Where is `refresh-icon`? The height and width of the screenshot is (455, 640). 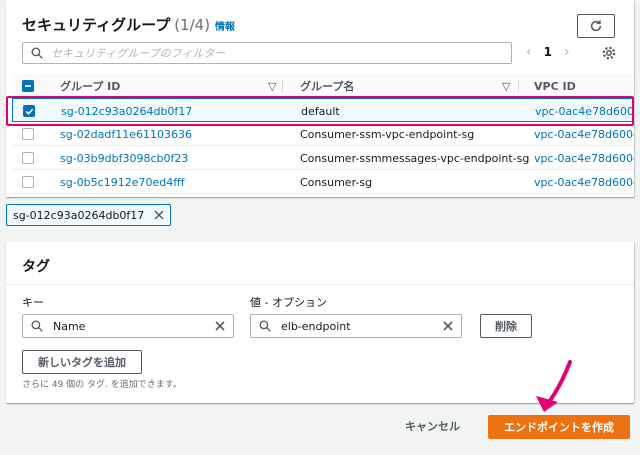
refresh-icon is located at coordinates (596, 26).